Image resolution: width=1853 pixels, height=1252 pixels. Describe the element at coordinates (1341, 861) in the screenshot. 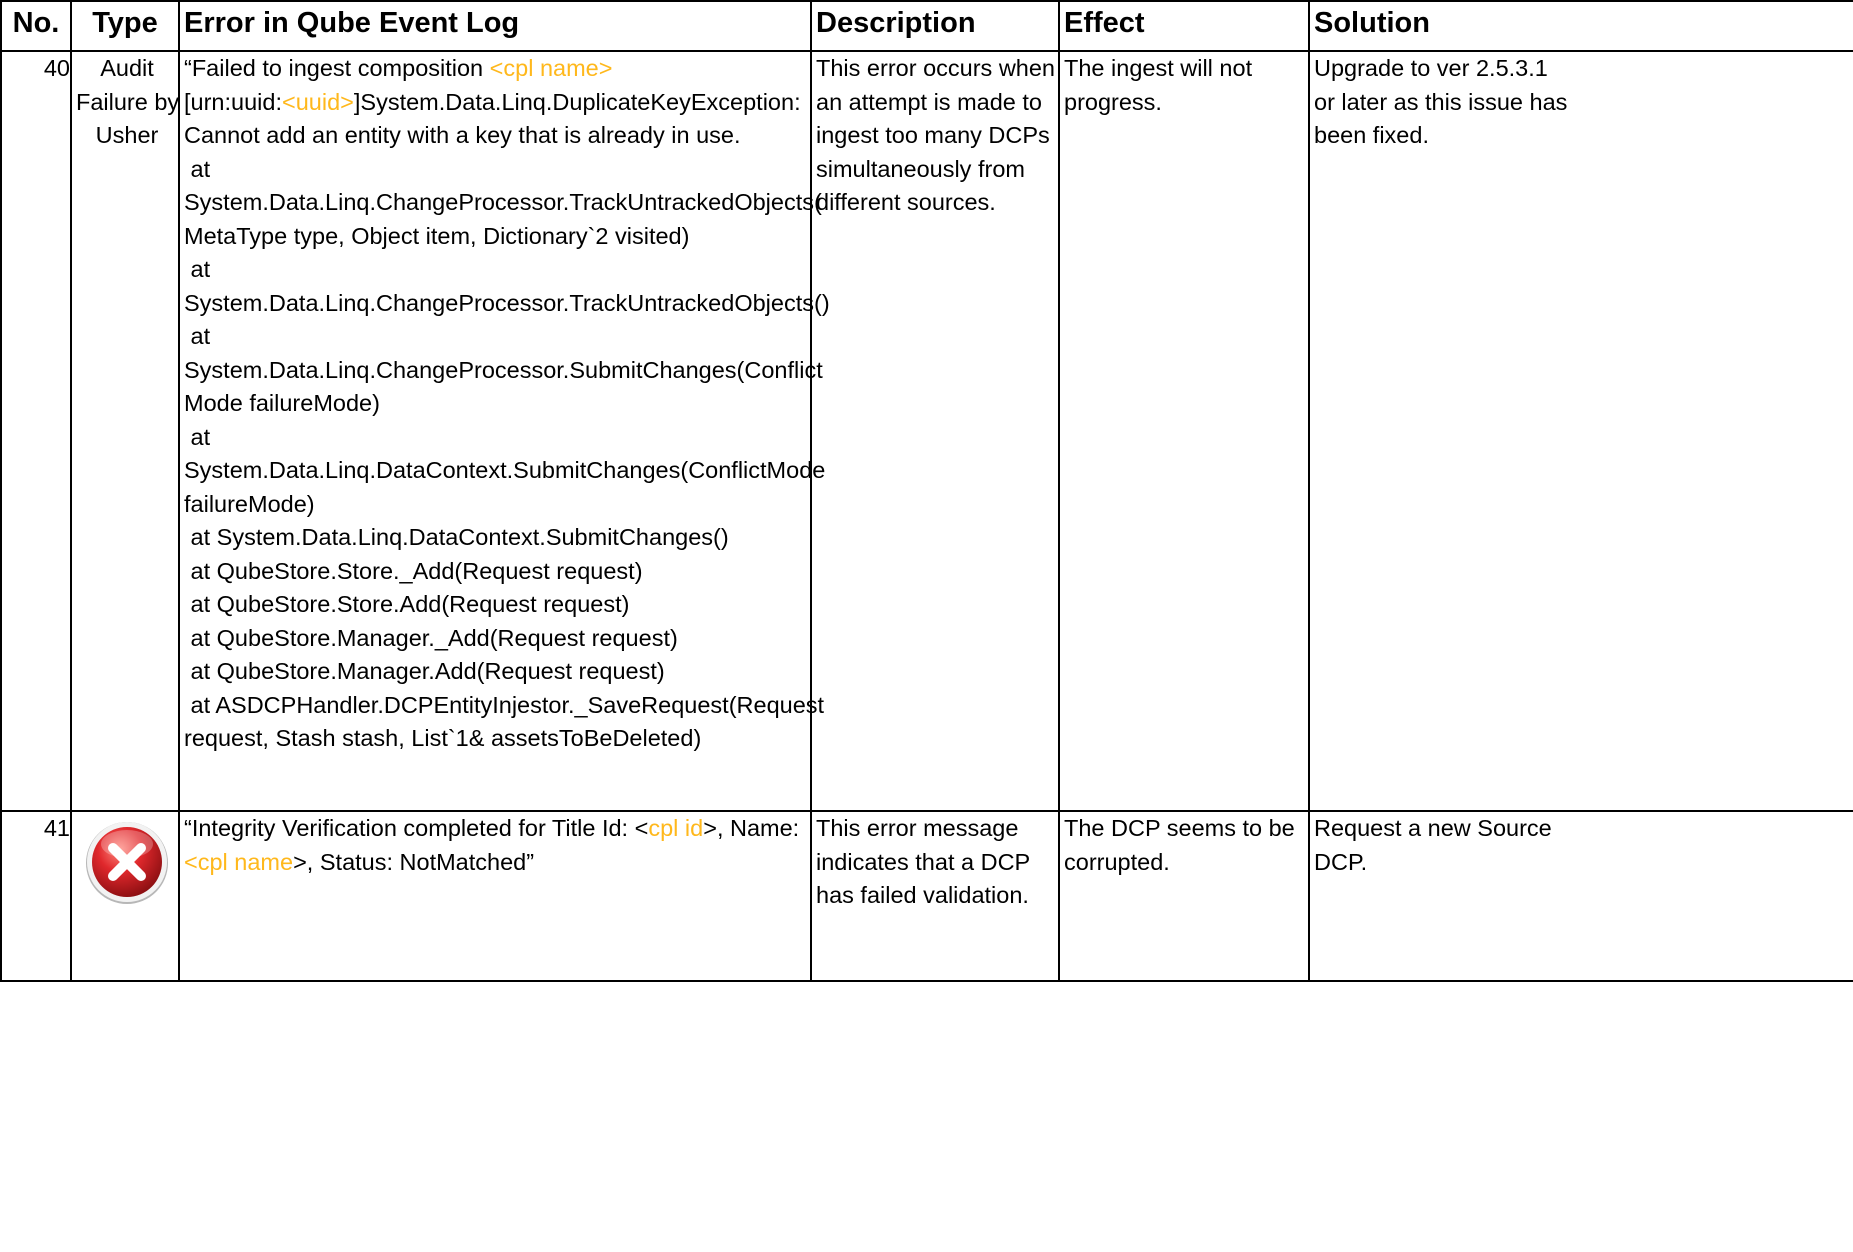

I see `solution-line: DCP.` at that location.